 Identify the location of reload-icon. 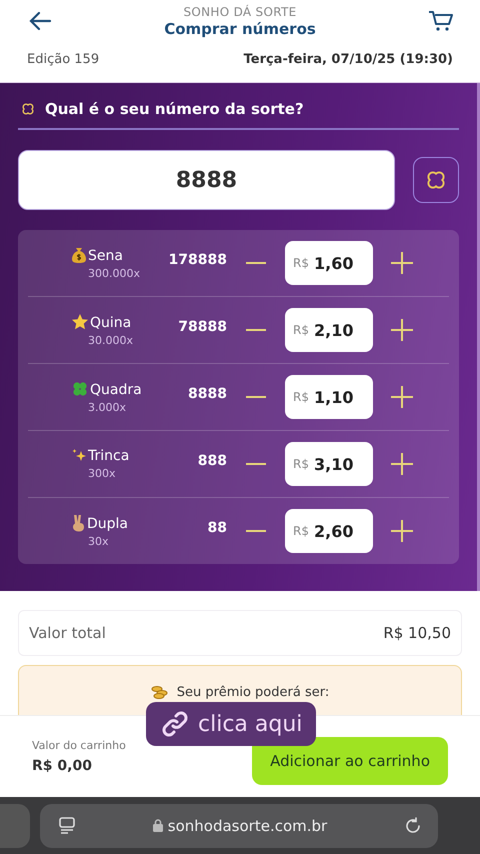
(413, 825).